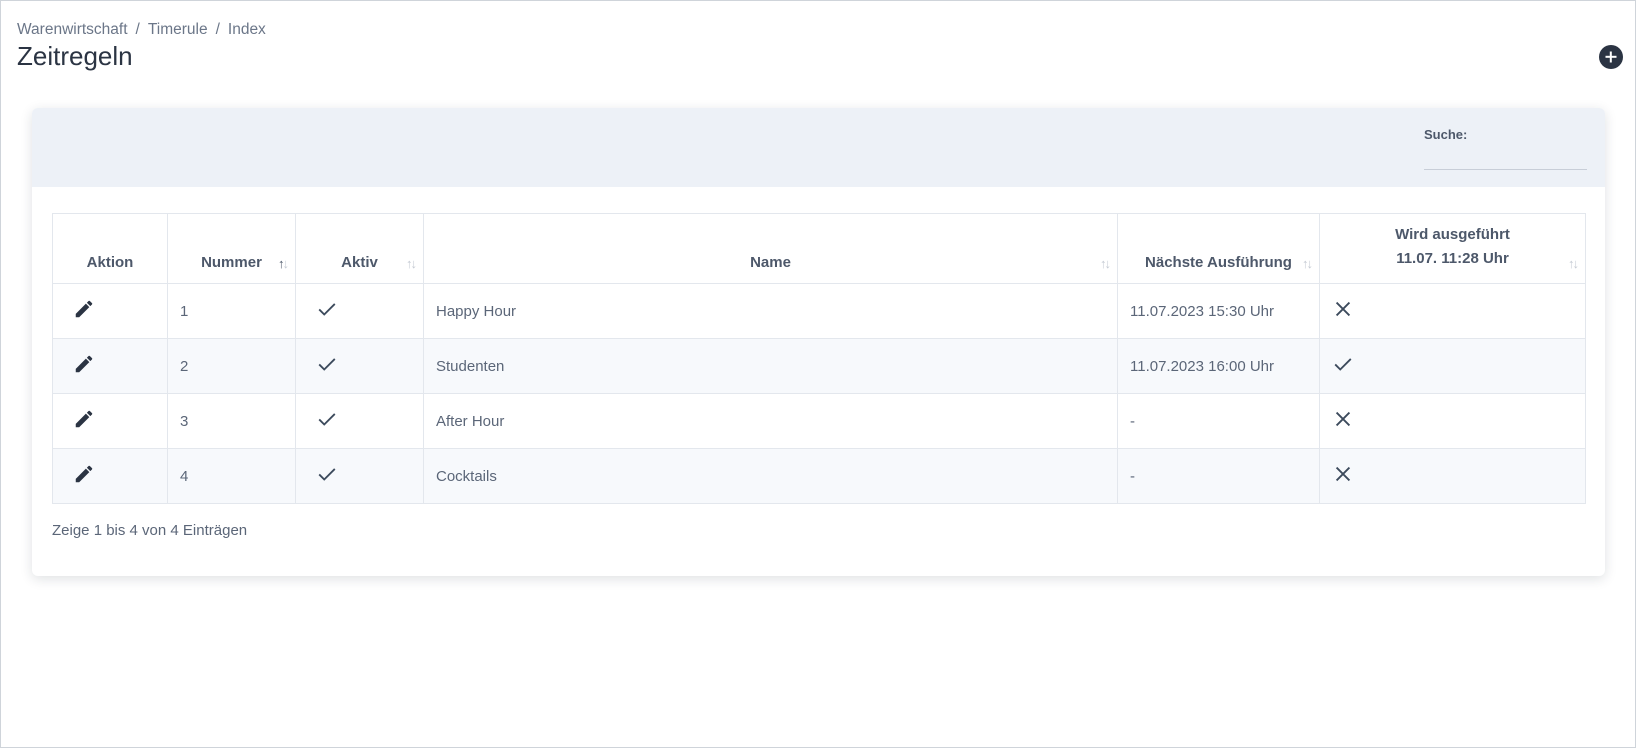  Describe the element at coordinates (1505, 159) in the screenshot. I see `search-input` at that location.